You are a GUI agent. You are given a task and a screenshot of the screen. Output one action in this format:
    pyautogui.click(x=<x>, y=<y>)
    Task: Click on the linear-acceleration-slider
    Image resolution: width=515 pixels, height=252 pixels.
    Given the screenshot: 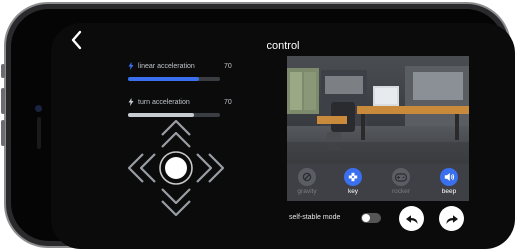 What is the action you would take?
    pyautogui.click(x=174, y=79)
    